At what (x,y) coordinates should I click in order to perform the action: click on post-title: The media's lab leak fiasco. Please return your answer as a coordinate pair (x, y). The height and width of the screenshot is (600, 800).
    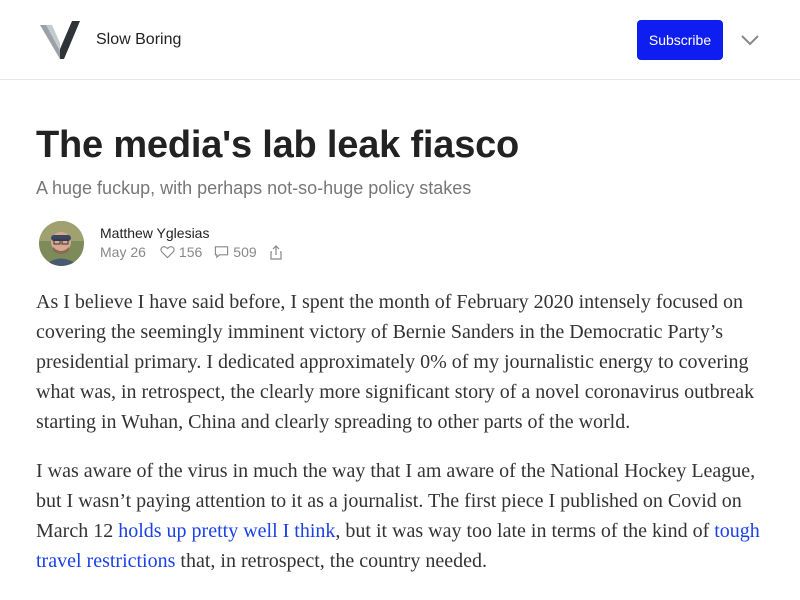
    Looking at the image, I should click on (278, 145).